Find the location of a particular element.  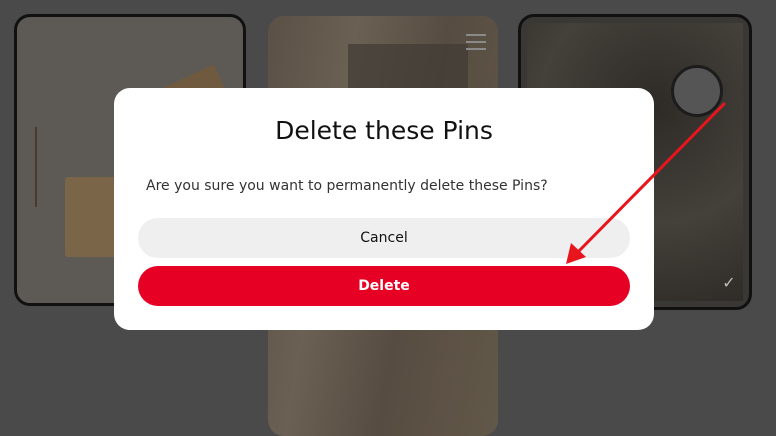

cancel-button: Cancel is located at coordinates (384, 238).